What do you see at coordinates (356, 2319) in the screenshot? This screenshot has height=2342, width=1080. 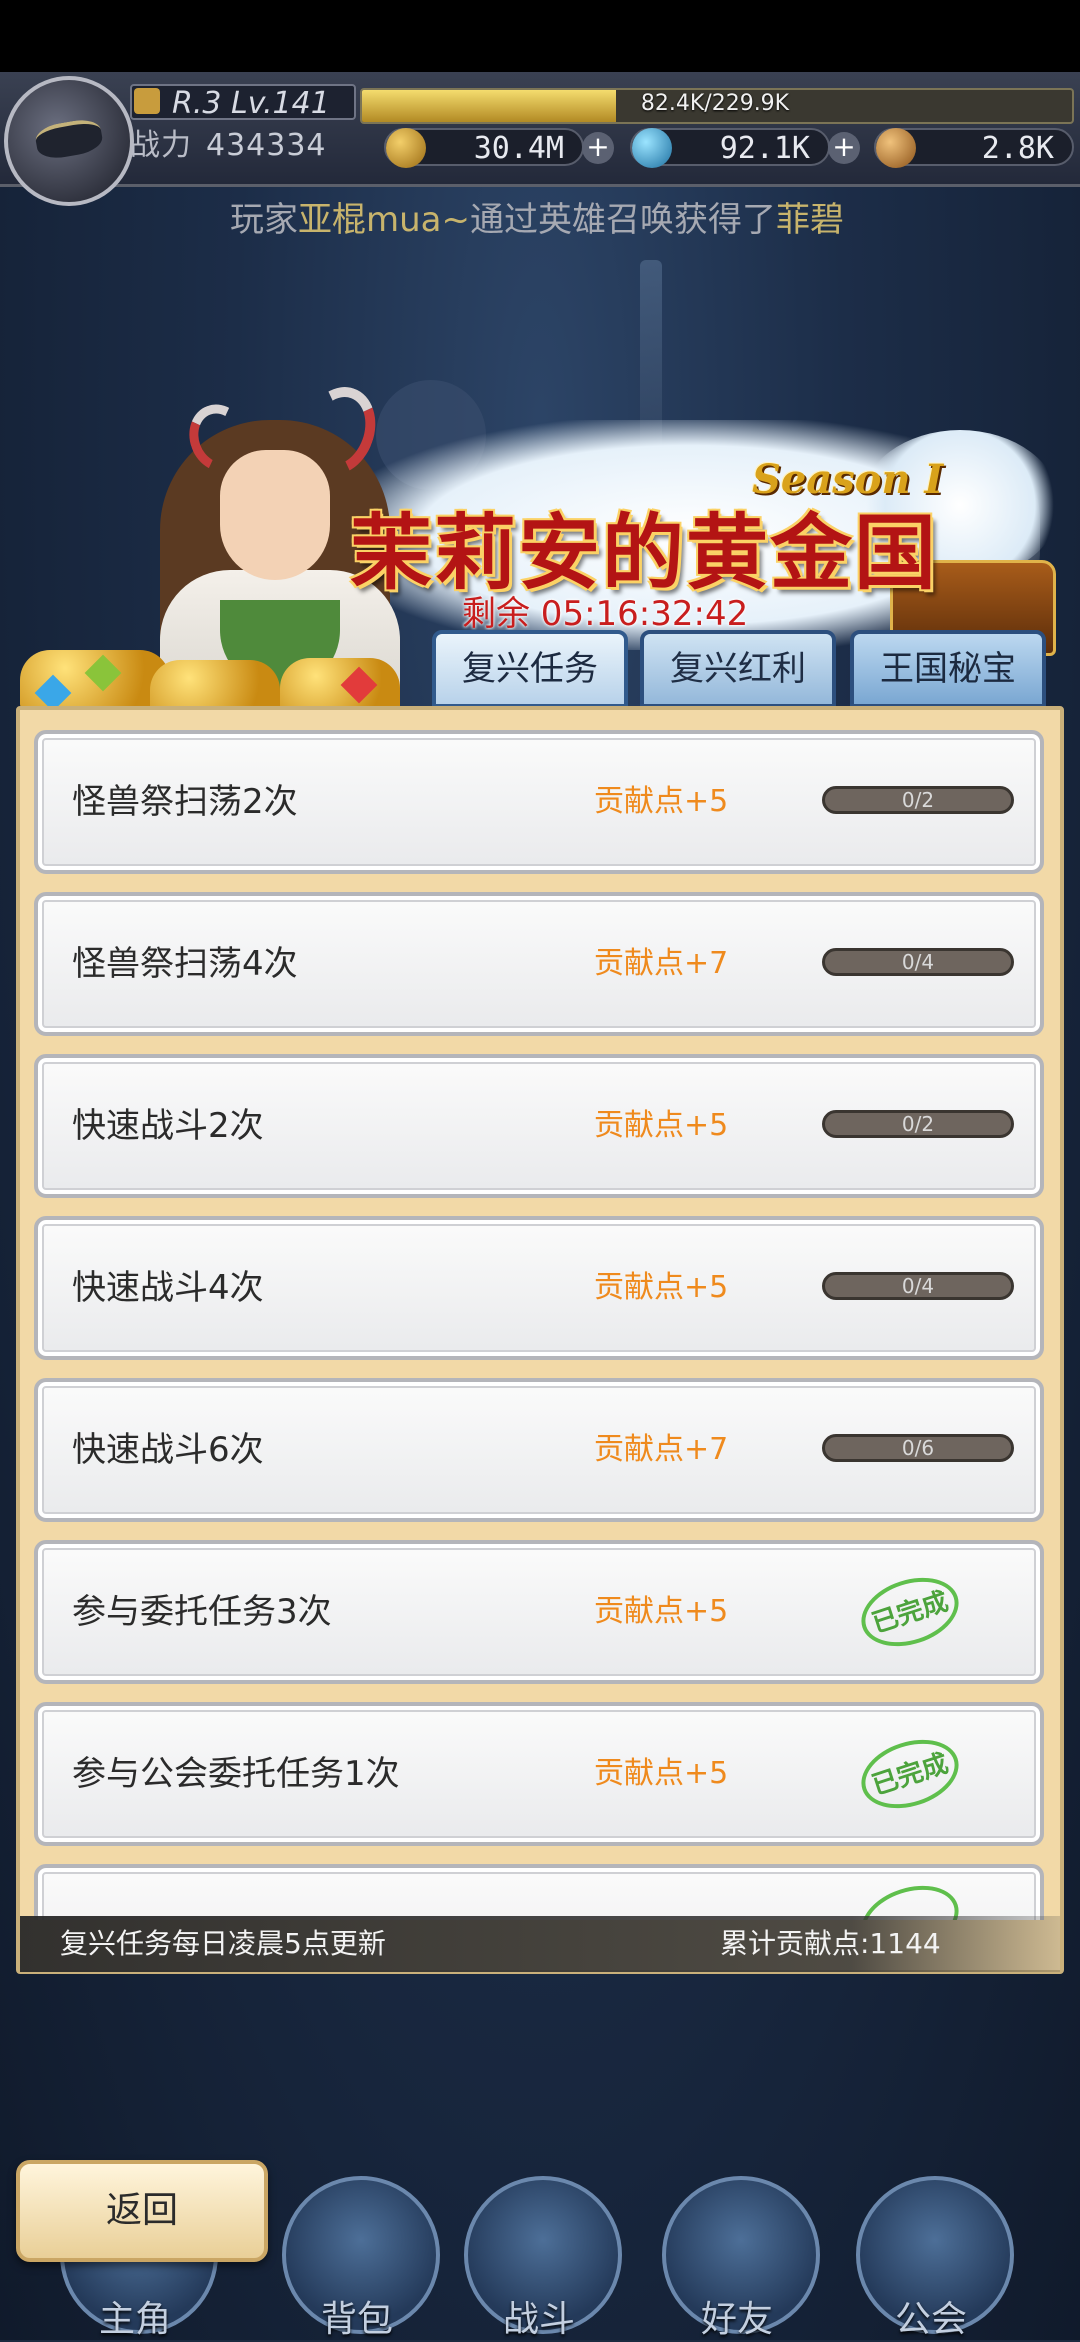 I see `nav-bag-label: 背包` at bounding box center [356, 2319].